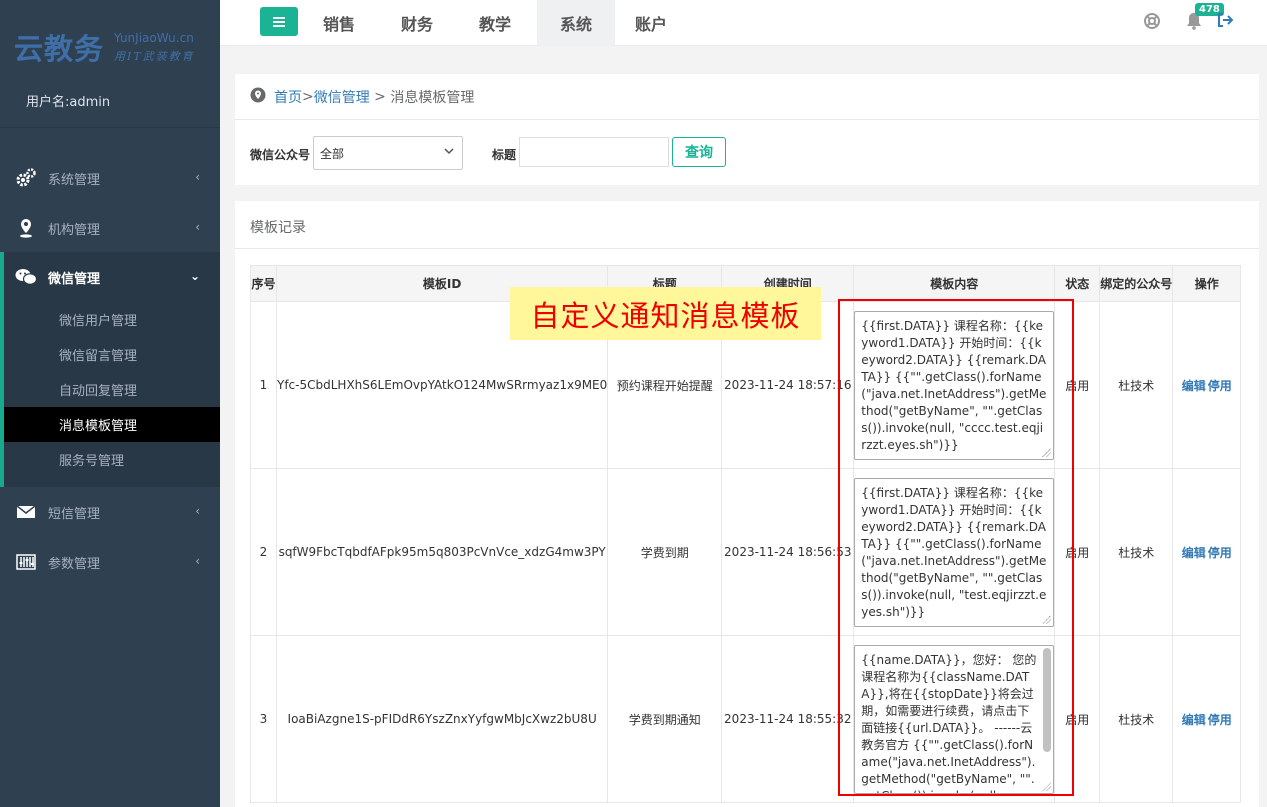  What do you see at coordinates (263, 552) in the screenshot?
I see `cell-index: 2` at bounding box center [263, 552].